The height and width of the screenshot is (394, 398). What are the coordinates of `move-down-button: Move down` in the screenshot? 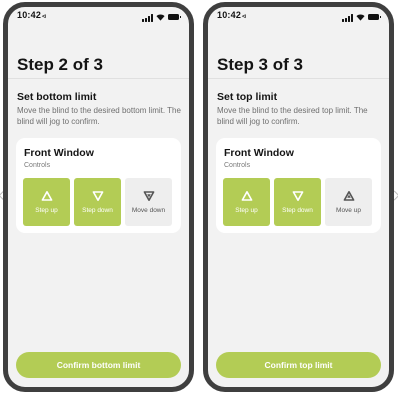 It's located at (148, 202).